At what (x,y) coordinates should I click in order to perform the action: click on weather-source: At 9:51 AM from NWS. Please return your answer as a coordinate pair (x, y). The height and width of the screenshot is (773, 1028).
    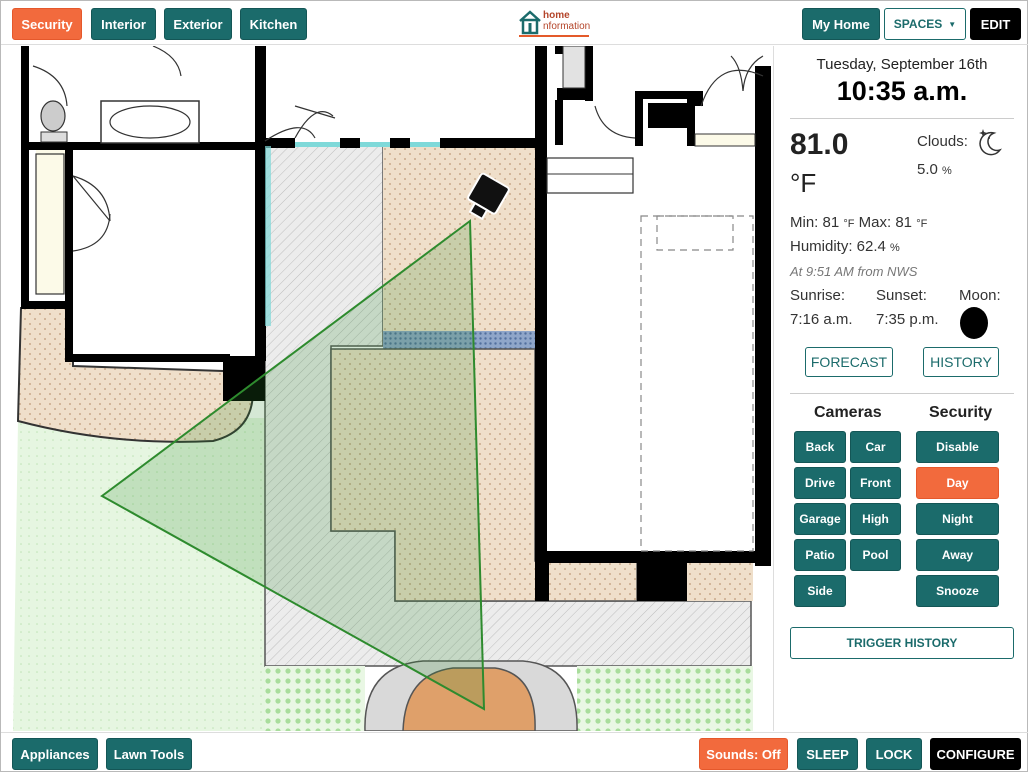
    Looking at the image, I should click on (854, 271).